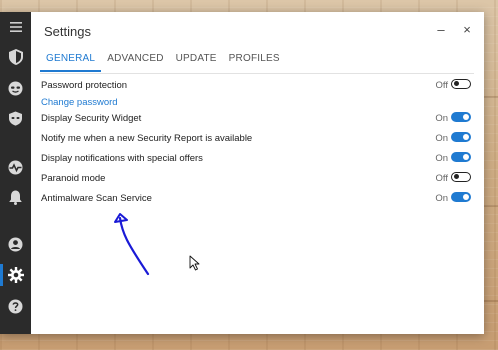  Describe the element at coordinates (442, 85) in the screenshot. I see `password-protection-state: Off` at that location.